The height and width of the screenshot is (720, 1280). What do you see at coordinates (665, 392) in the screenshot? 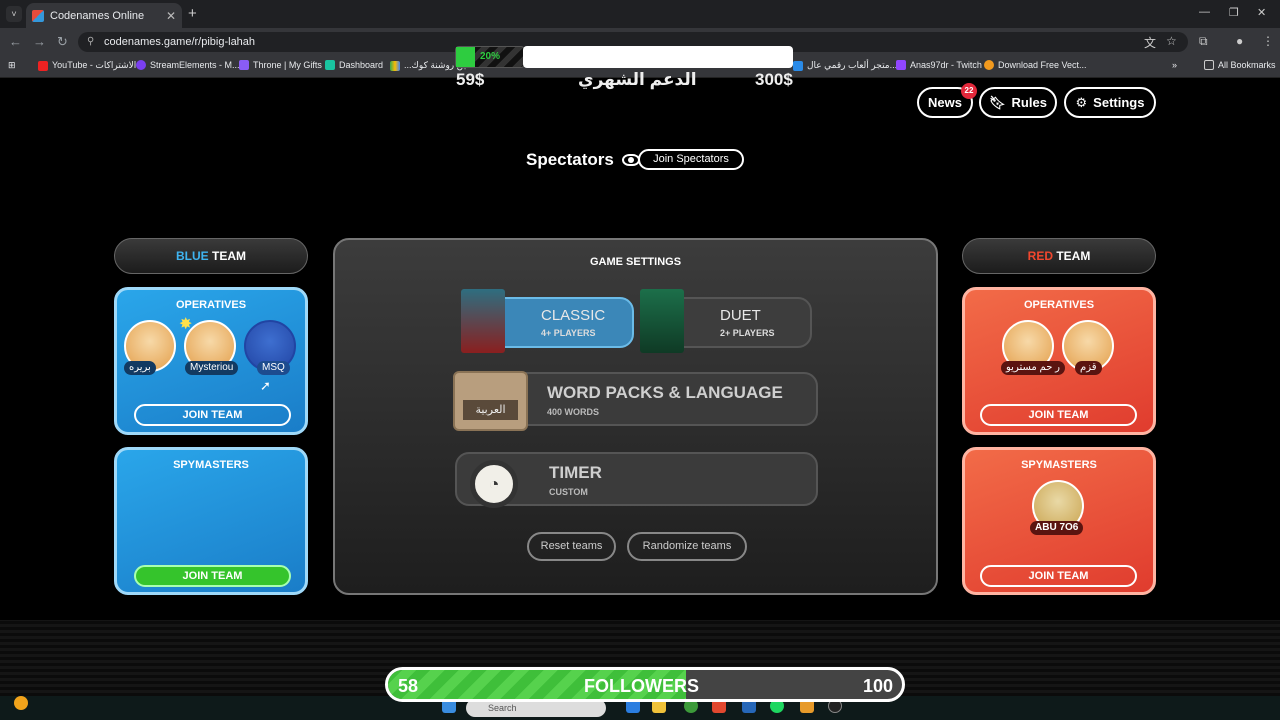
I see `word-packs-title: WORD PACKS & LANGUAGE` at bounding box center [665, 392].